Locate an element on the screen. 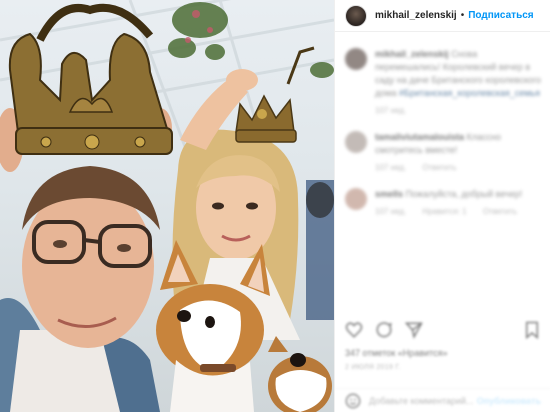  comment-username: smells is located at coordinates (389, 194).